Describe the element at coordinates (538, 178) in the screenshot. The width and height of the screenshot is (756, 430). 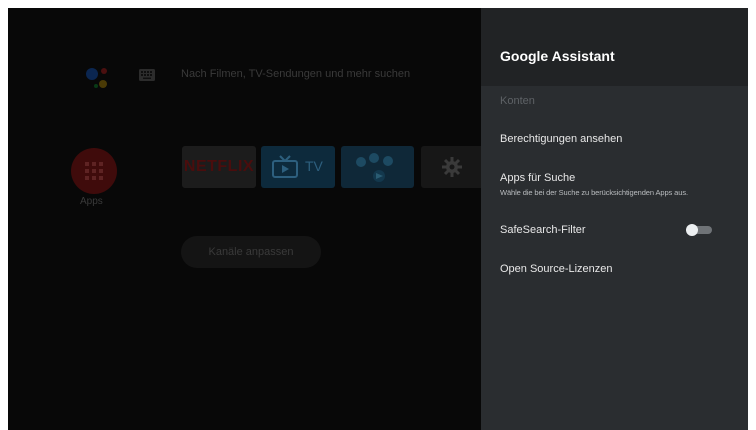
I see `menu-item-search-apps-label: Apps für Suche` at that location.